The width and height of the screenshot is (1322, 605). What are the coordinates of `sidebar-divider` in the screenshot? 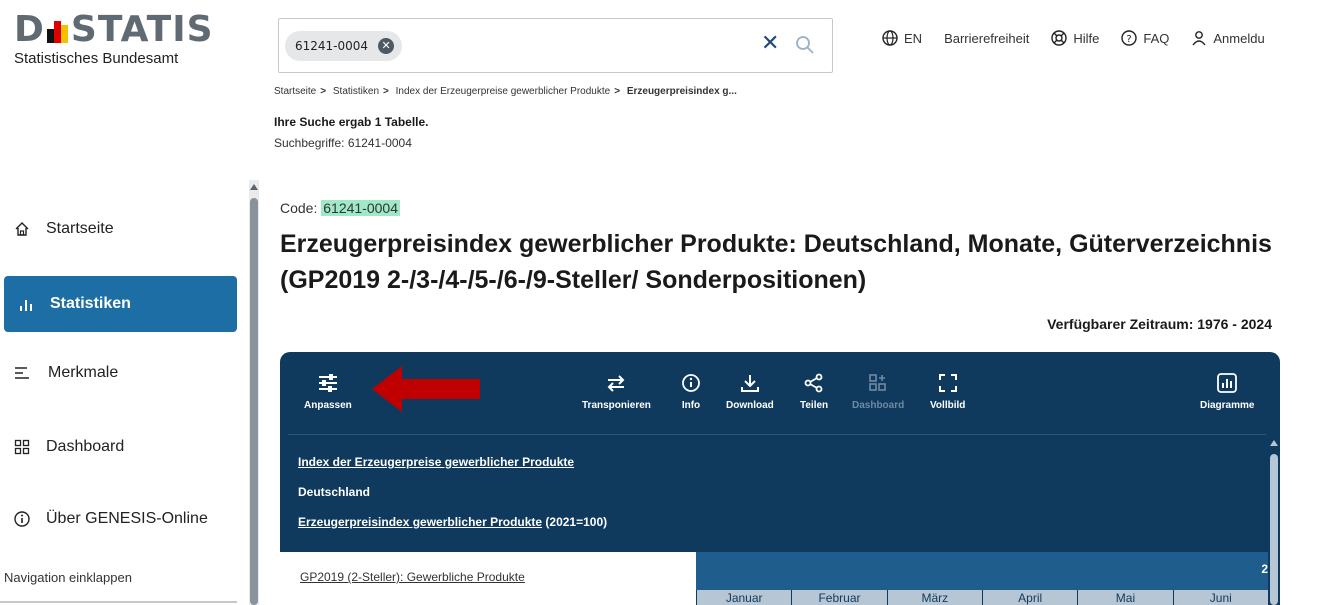 It's located at (118, 602).